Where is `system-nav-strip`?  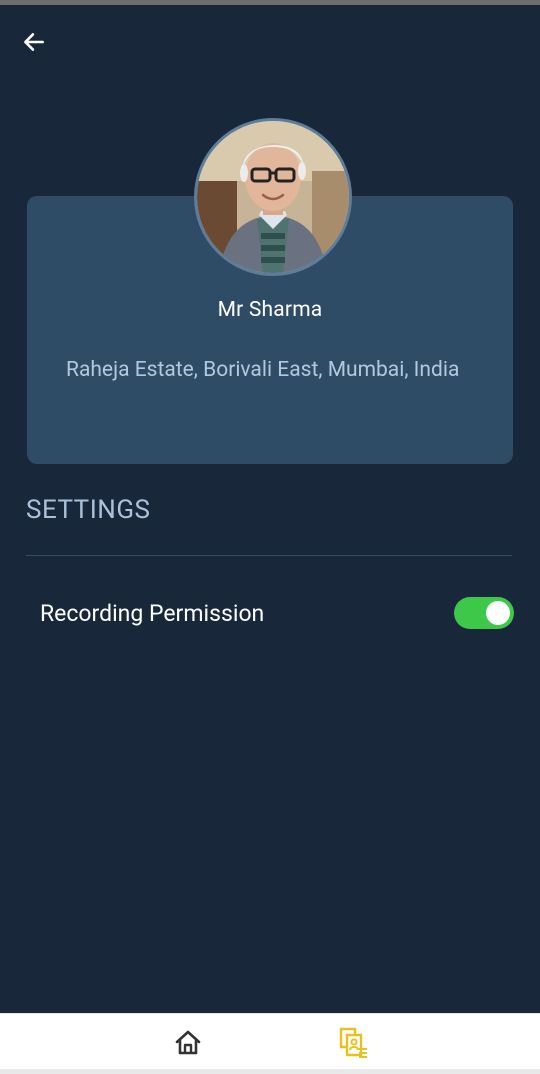
system-nav-strip is located at coordinates (270, 1071).